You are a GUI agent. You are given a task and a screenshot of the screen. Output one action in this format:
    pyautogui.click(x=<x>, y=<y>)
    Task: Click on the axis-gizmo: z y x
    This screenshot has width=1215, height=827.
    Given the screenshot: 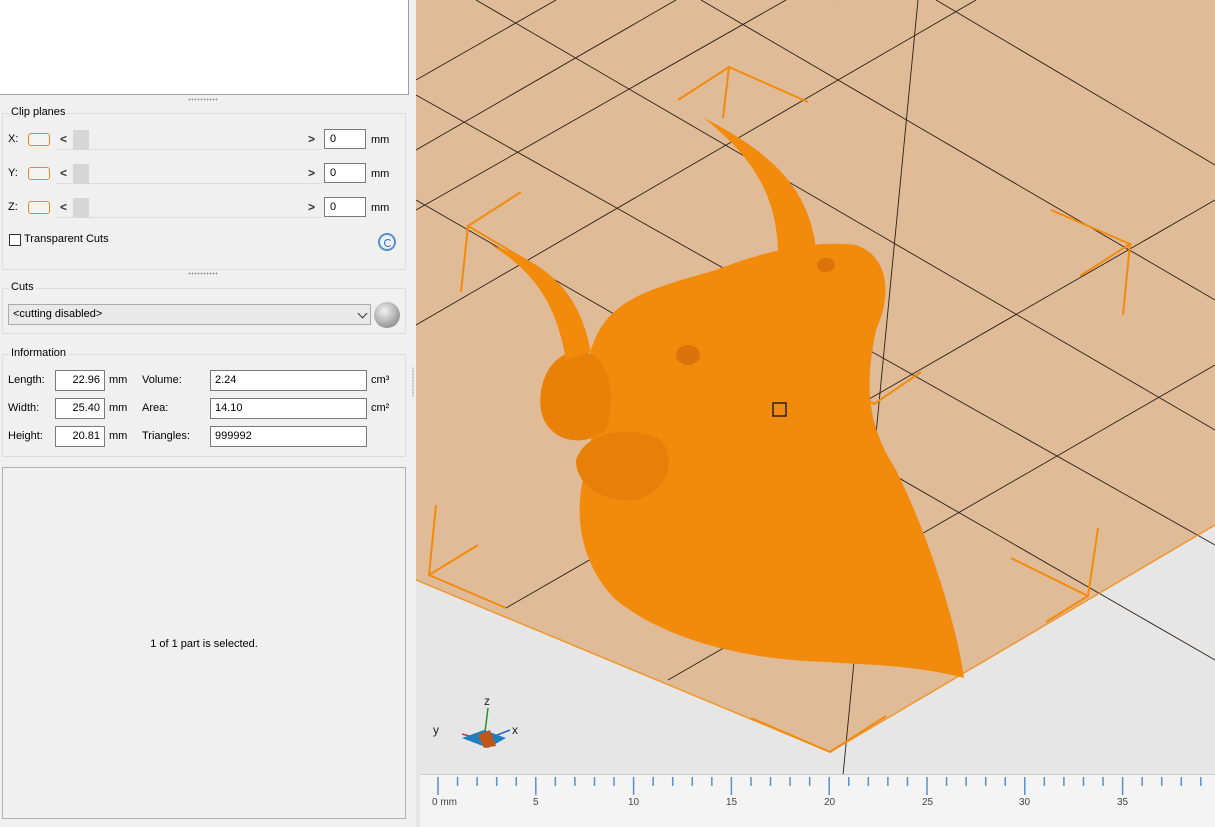 What is the action you would take?
    pyautogui.click(x=475, y=721)
    